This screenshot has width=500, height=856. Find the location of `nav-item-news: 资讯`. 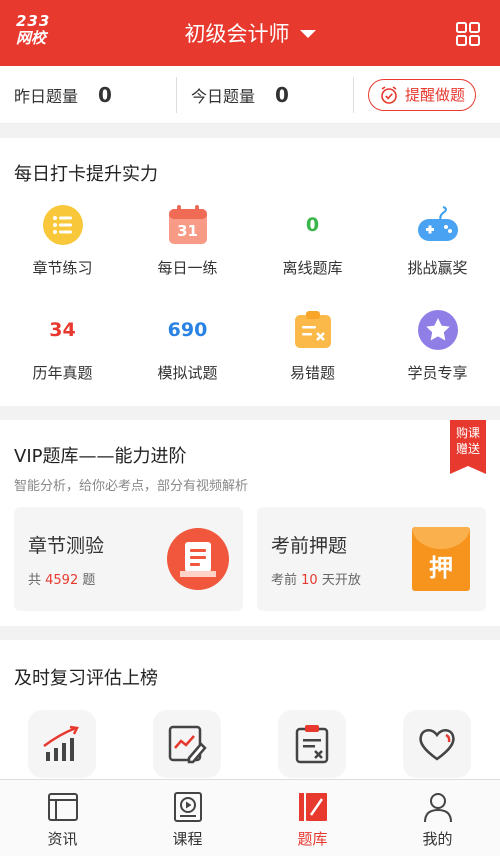

nav-item-news: 资讯 is located at coordinates (62, 818).